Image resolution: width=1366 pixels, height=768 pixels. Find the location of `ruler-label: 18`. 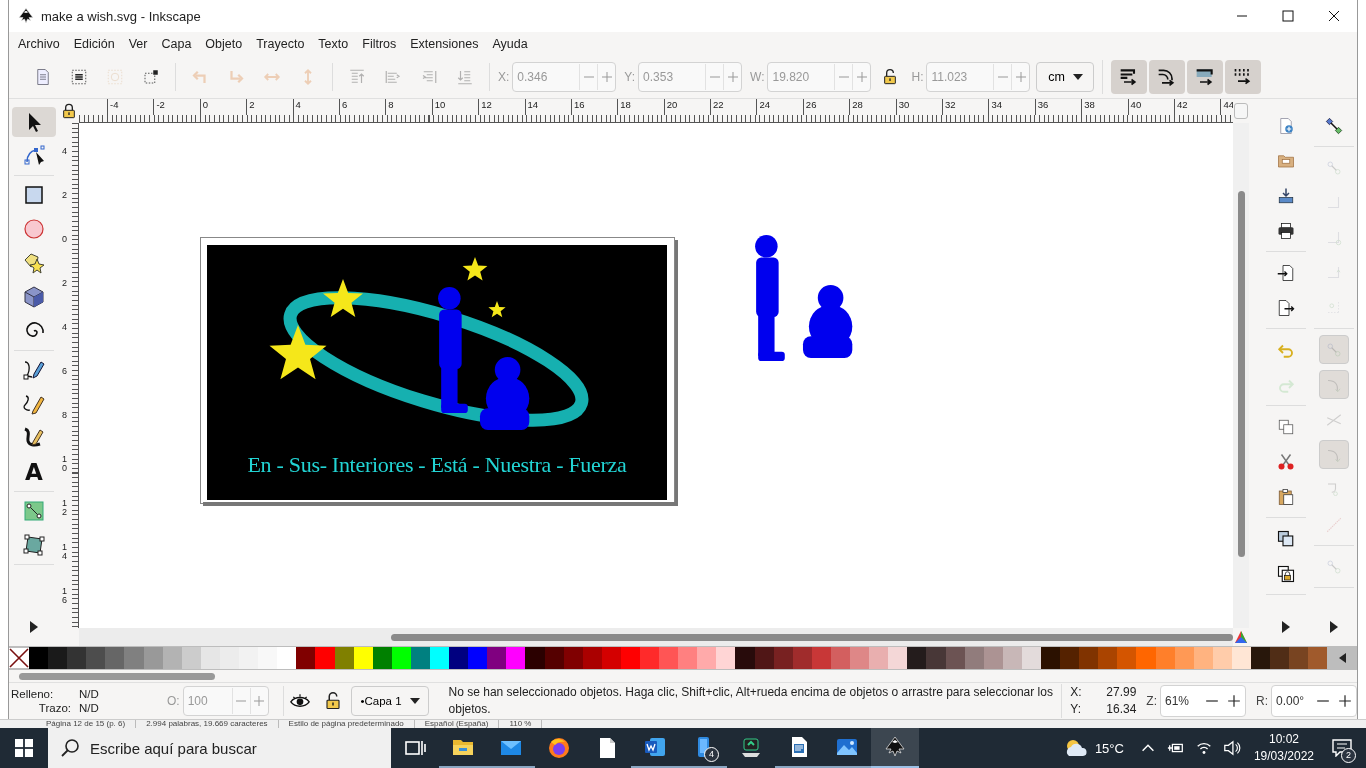

ruler-label: 18 is located at coordinates (640, 107).